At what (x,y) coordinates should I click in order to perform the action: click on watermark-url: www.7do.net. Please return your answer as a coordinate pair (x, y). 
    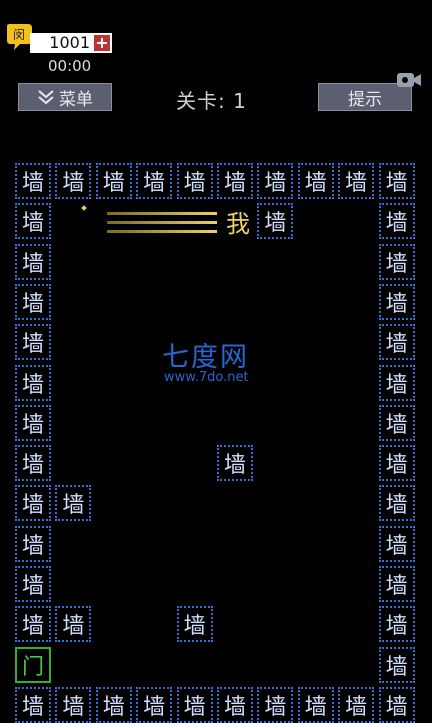
    Looking at the image, I should click on (206, 377).